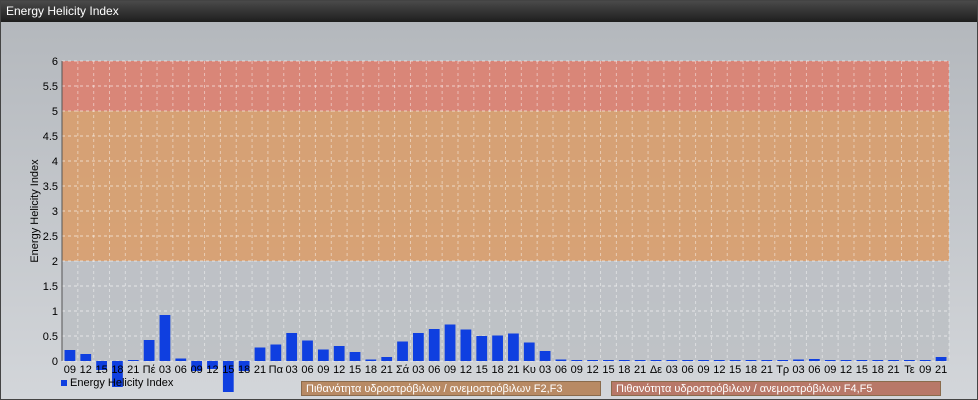 Image resolution: width=978 pixels, height=400 pixels. What do you see at coordinates (656, 370) in the screenshot?
I see `x-tick-label: Δε` at bounding box center [656, 370].